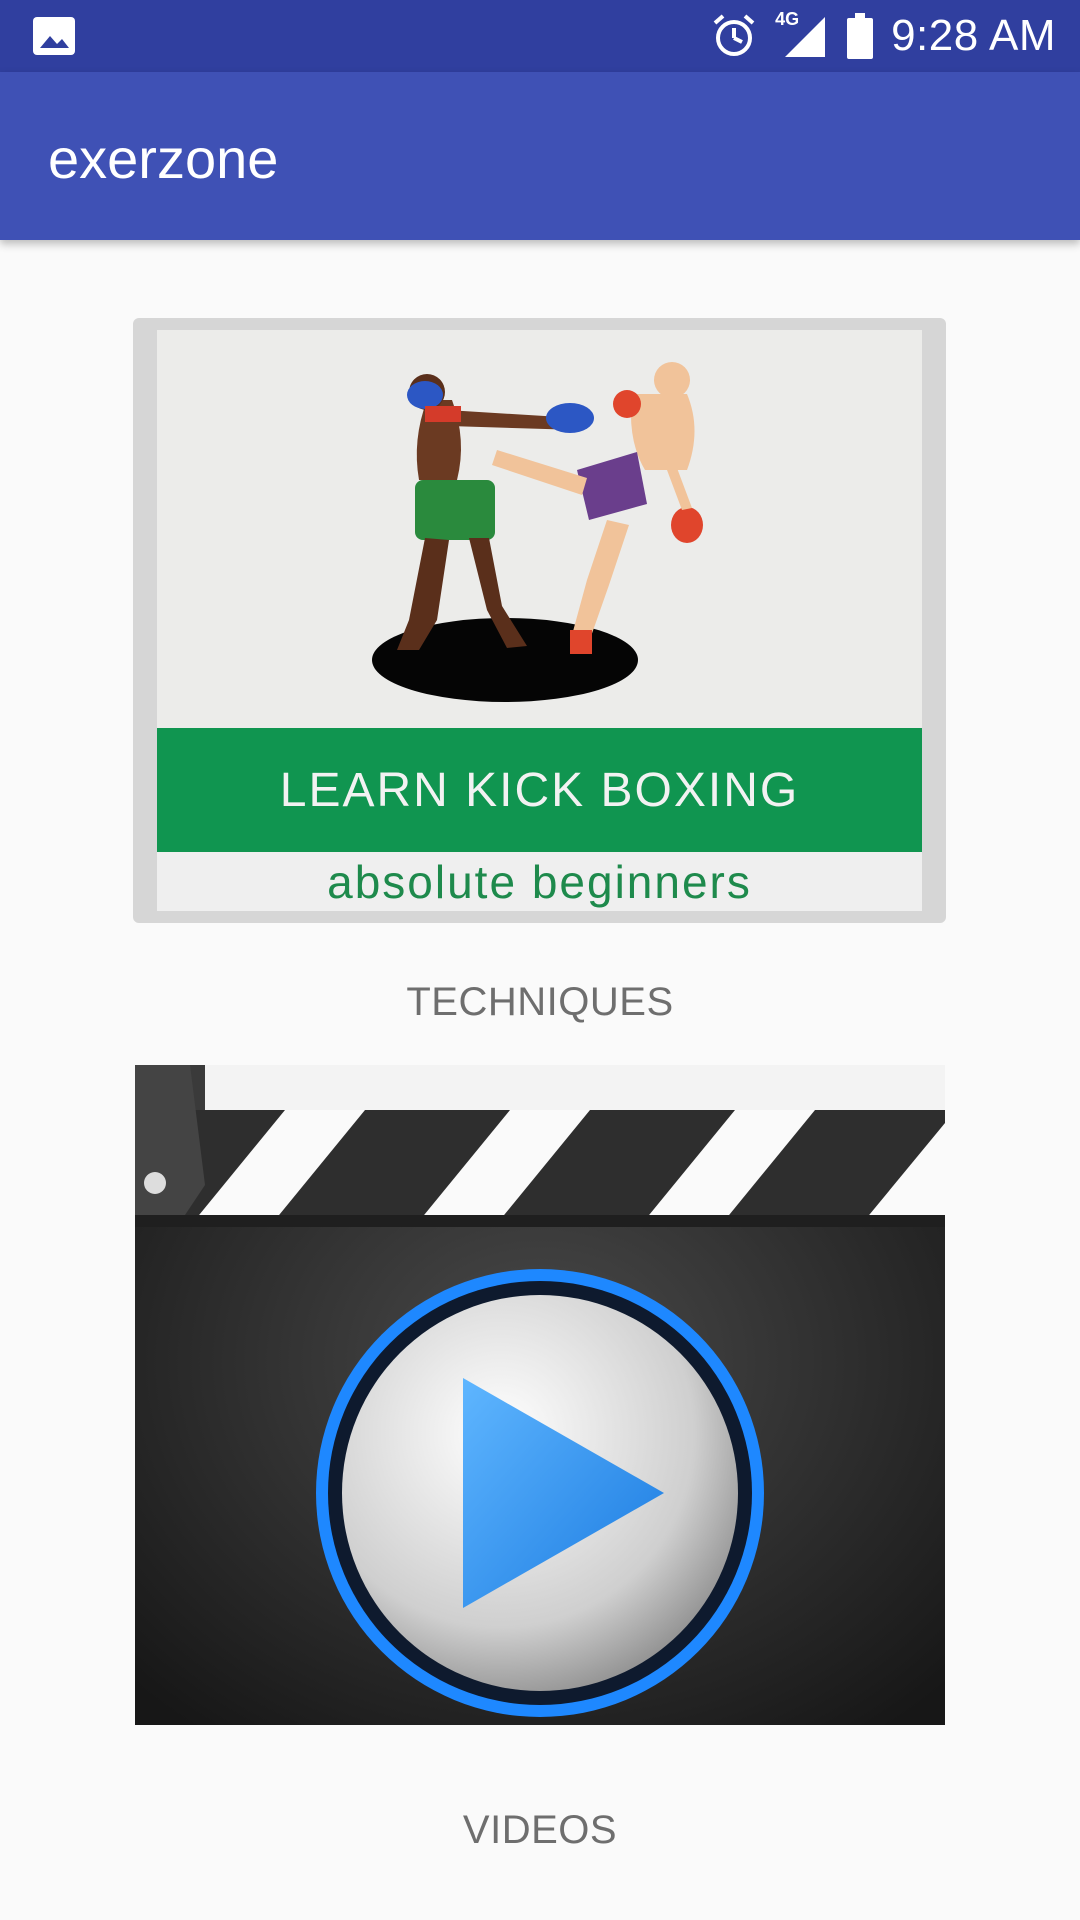  Describe the element at coordinates (802, 34) in the screenshot. I see `signal-icon: 4G` at that location.